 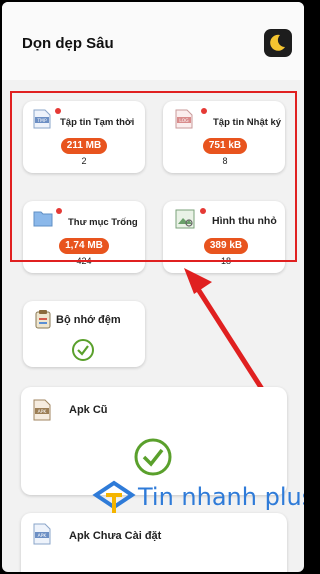 I want to click on size-badge: 1,74 MB, so click(x=84, y=246).